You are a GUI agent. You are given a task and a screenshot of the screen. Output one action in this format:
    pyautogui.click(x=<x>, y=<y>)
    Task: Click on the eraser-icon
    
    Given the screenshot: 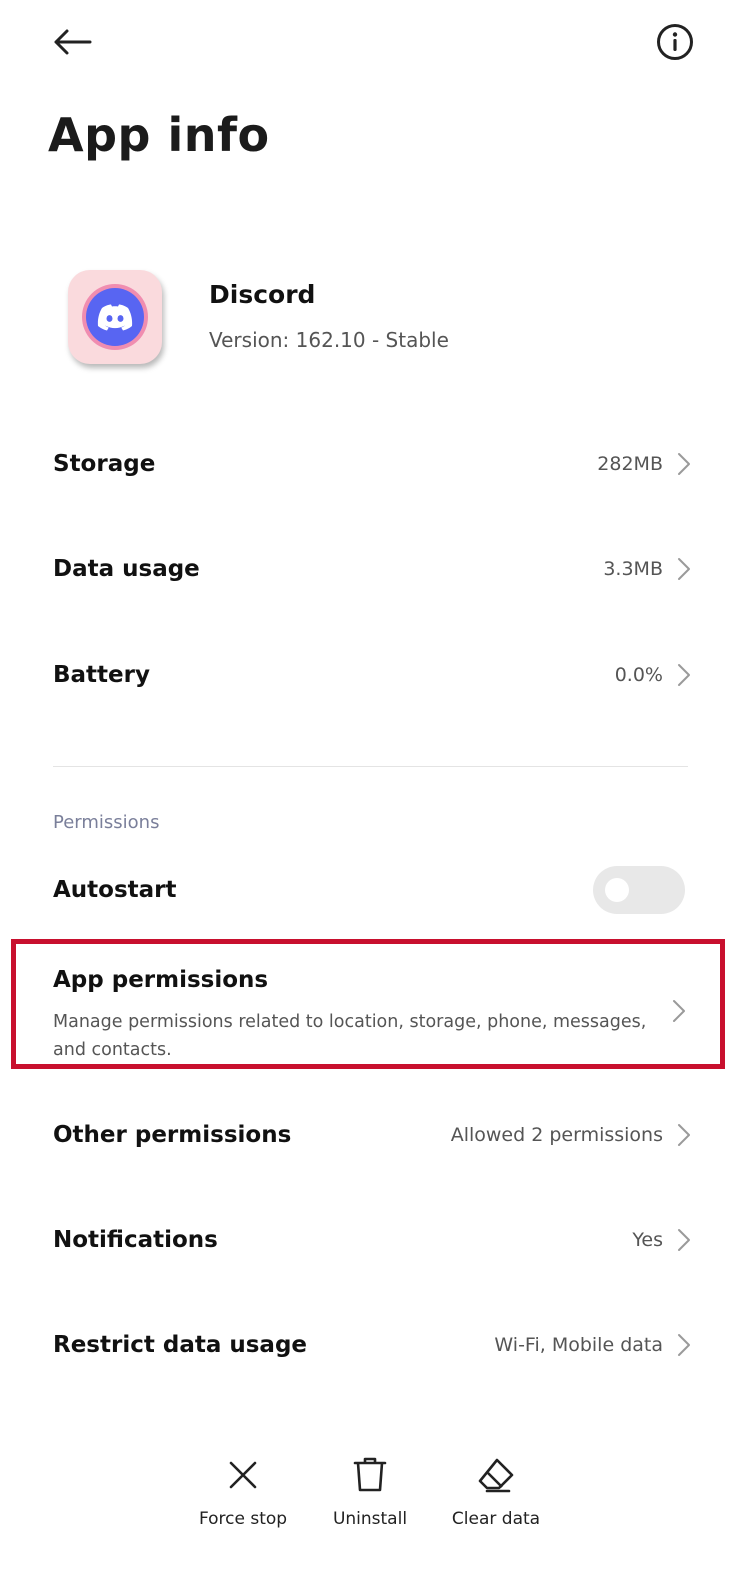 What is the action you would take?
    pyautogui.click(x=496, y=1475)
    